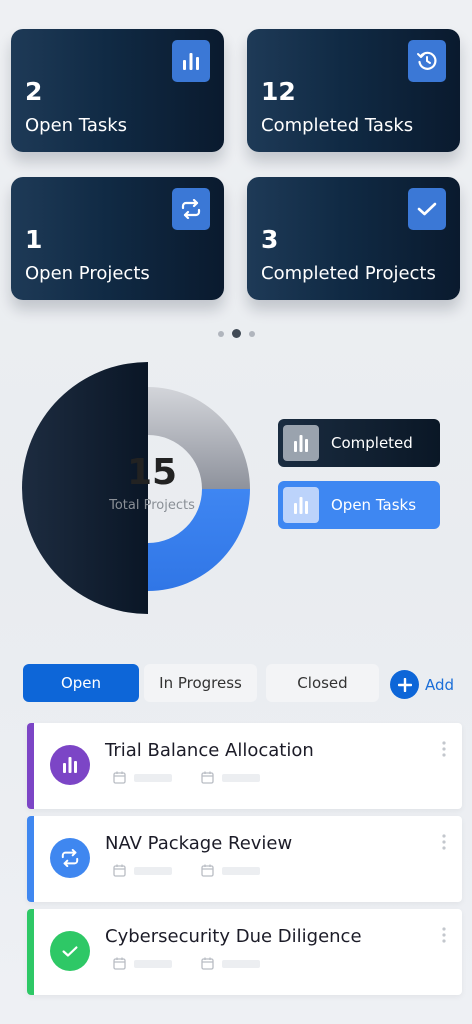 This screenshot has height=1024, width=472. What do you see at coordinates (117, 238) in the screenshot?
I see `stat-card-open-projects: 1 Open Projects` at bounding box center [117, 238].